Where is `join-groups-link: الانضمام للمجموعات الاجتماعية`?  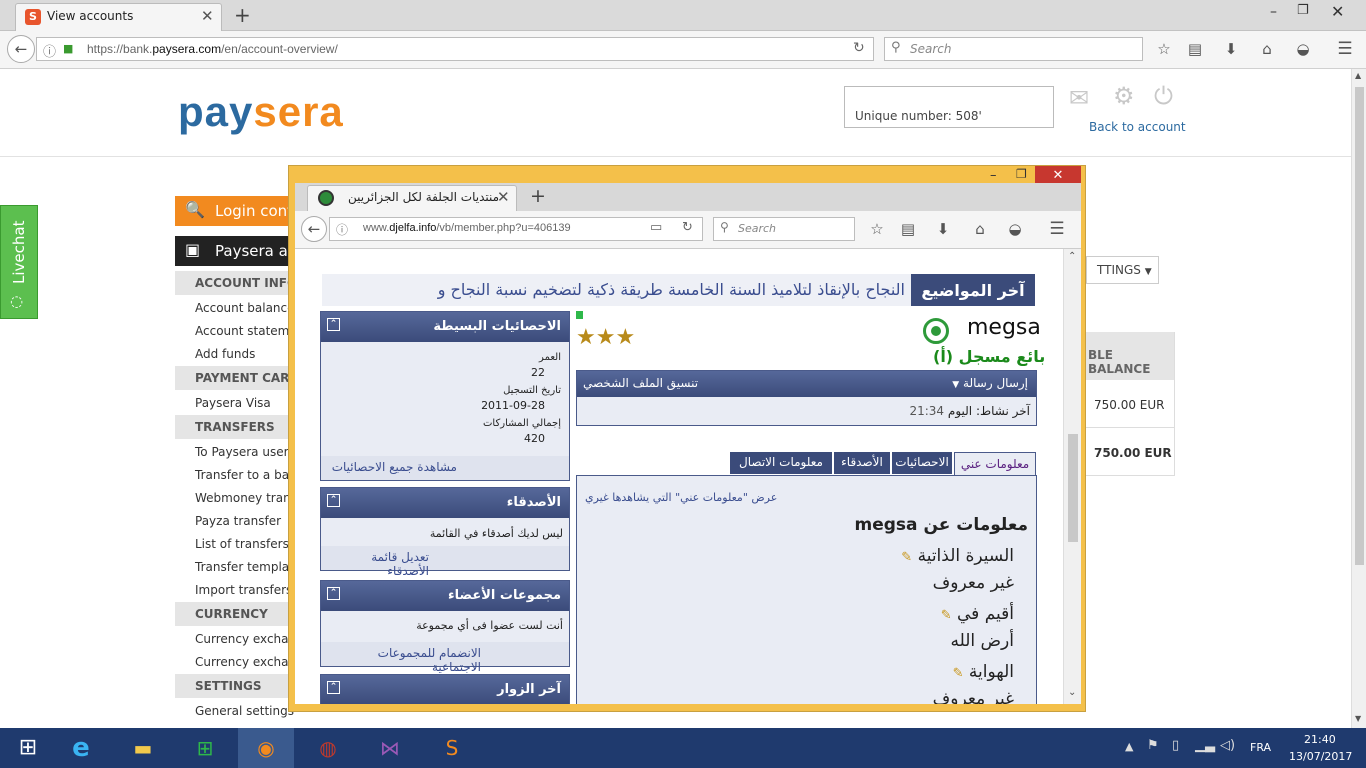 join-groups-link: الانضمام للمجموعات الاجتماعية is located at coordinates (445, 658).